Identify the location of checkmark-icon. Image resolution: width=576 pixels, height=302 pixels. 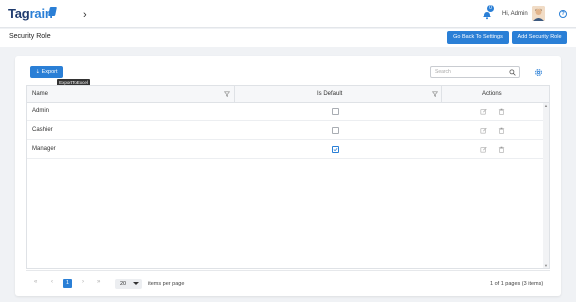
(335, 150).